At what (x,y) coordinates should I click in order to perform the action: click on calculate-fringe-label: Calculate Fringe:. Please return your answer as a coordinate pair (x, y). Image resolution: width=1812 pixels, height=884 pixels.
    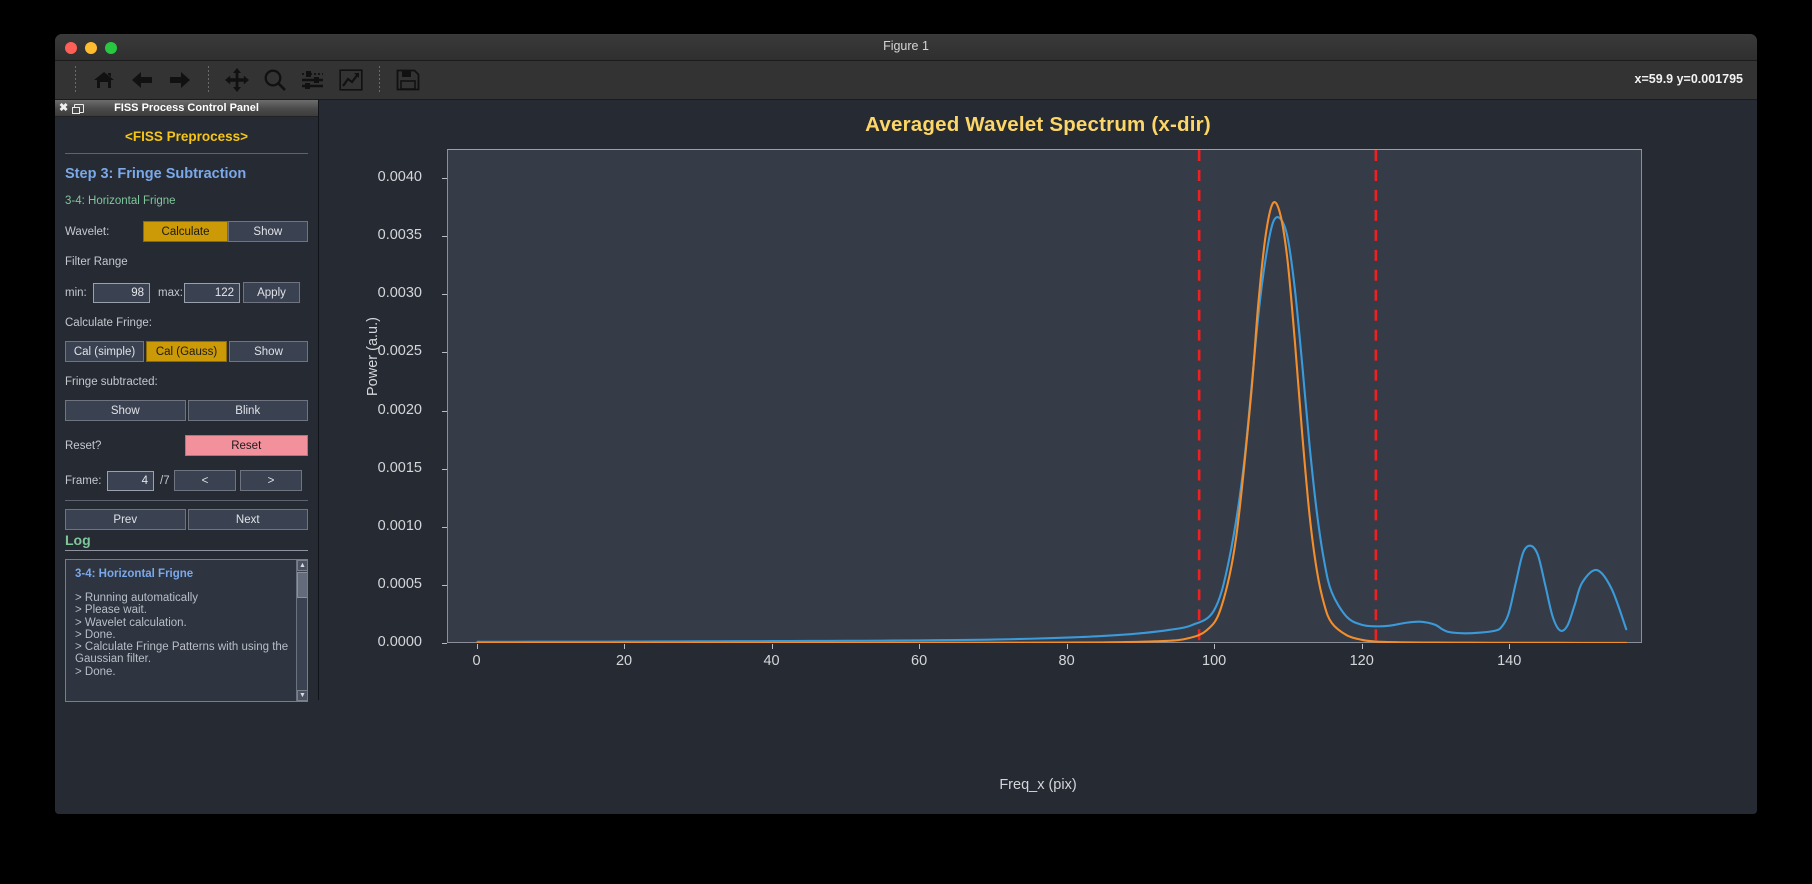
    Looking at the image, I should click on (108, 323).